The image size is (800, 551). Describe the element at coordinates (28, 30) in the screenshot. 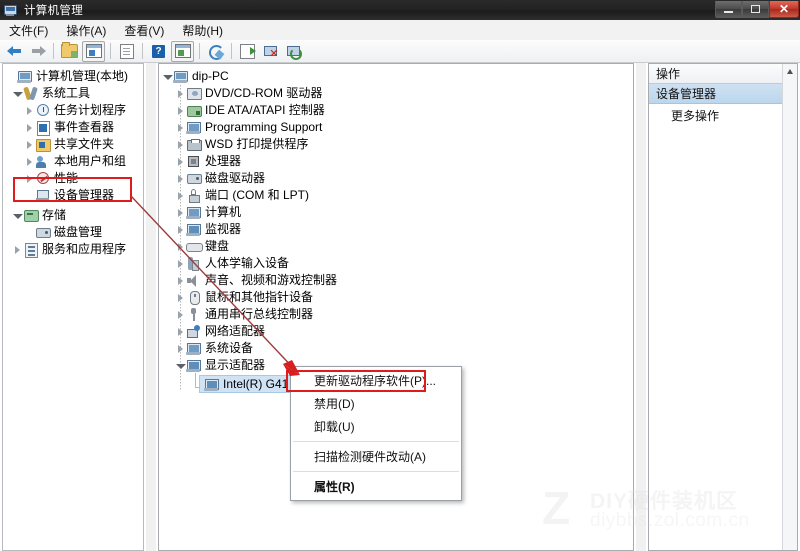

I see `menu-file: 文件(F)` at that location.